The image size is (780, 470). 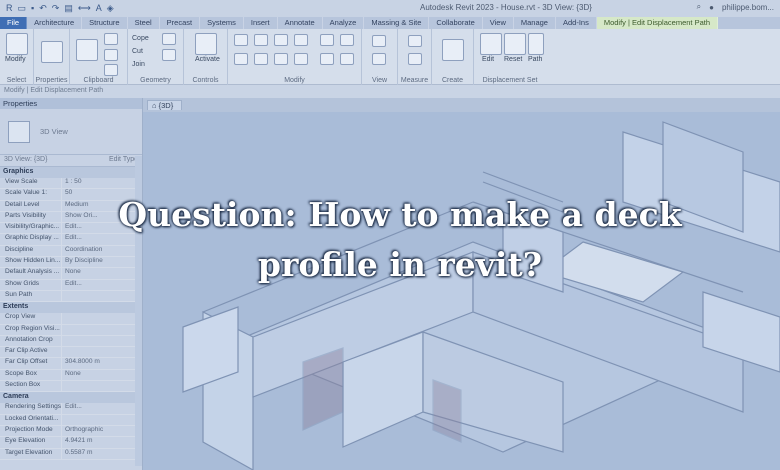 I want to click on undo-icon: ↶, so click(x=43, y=8).